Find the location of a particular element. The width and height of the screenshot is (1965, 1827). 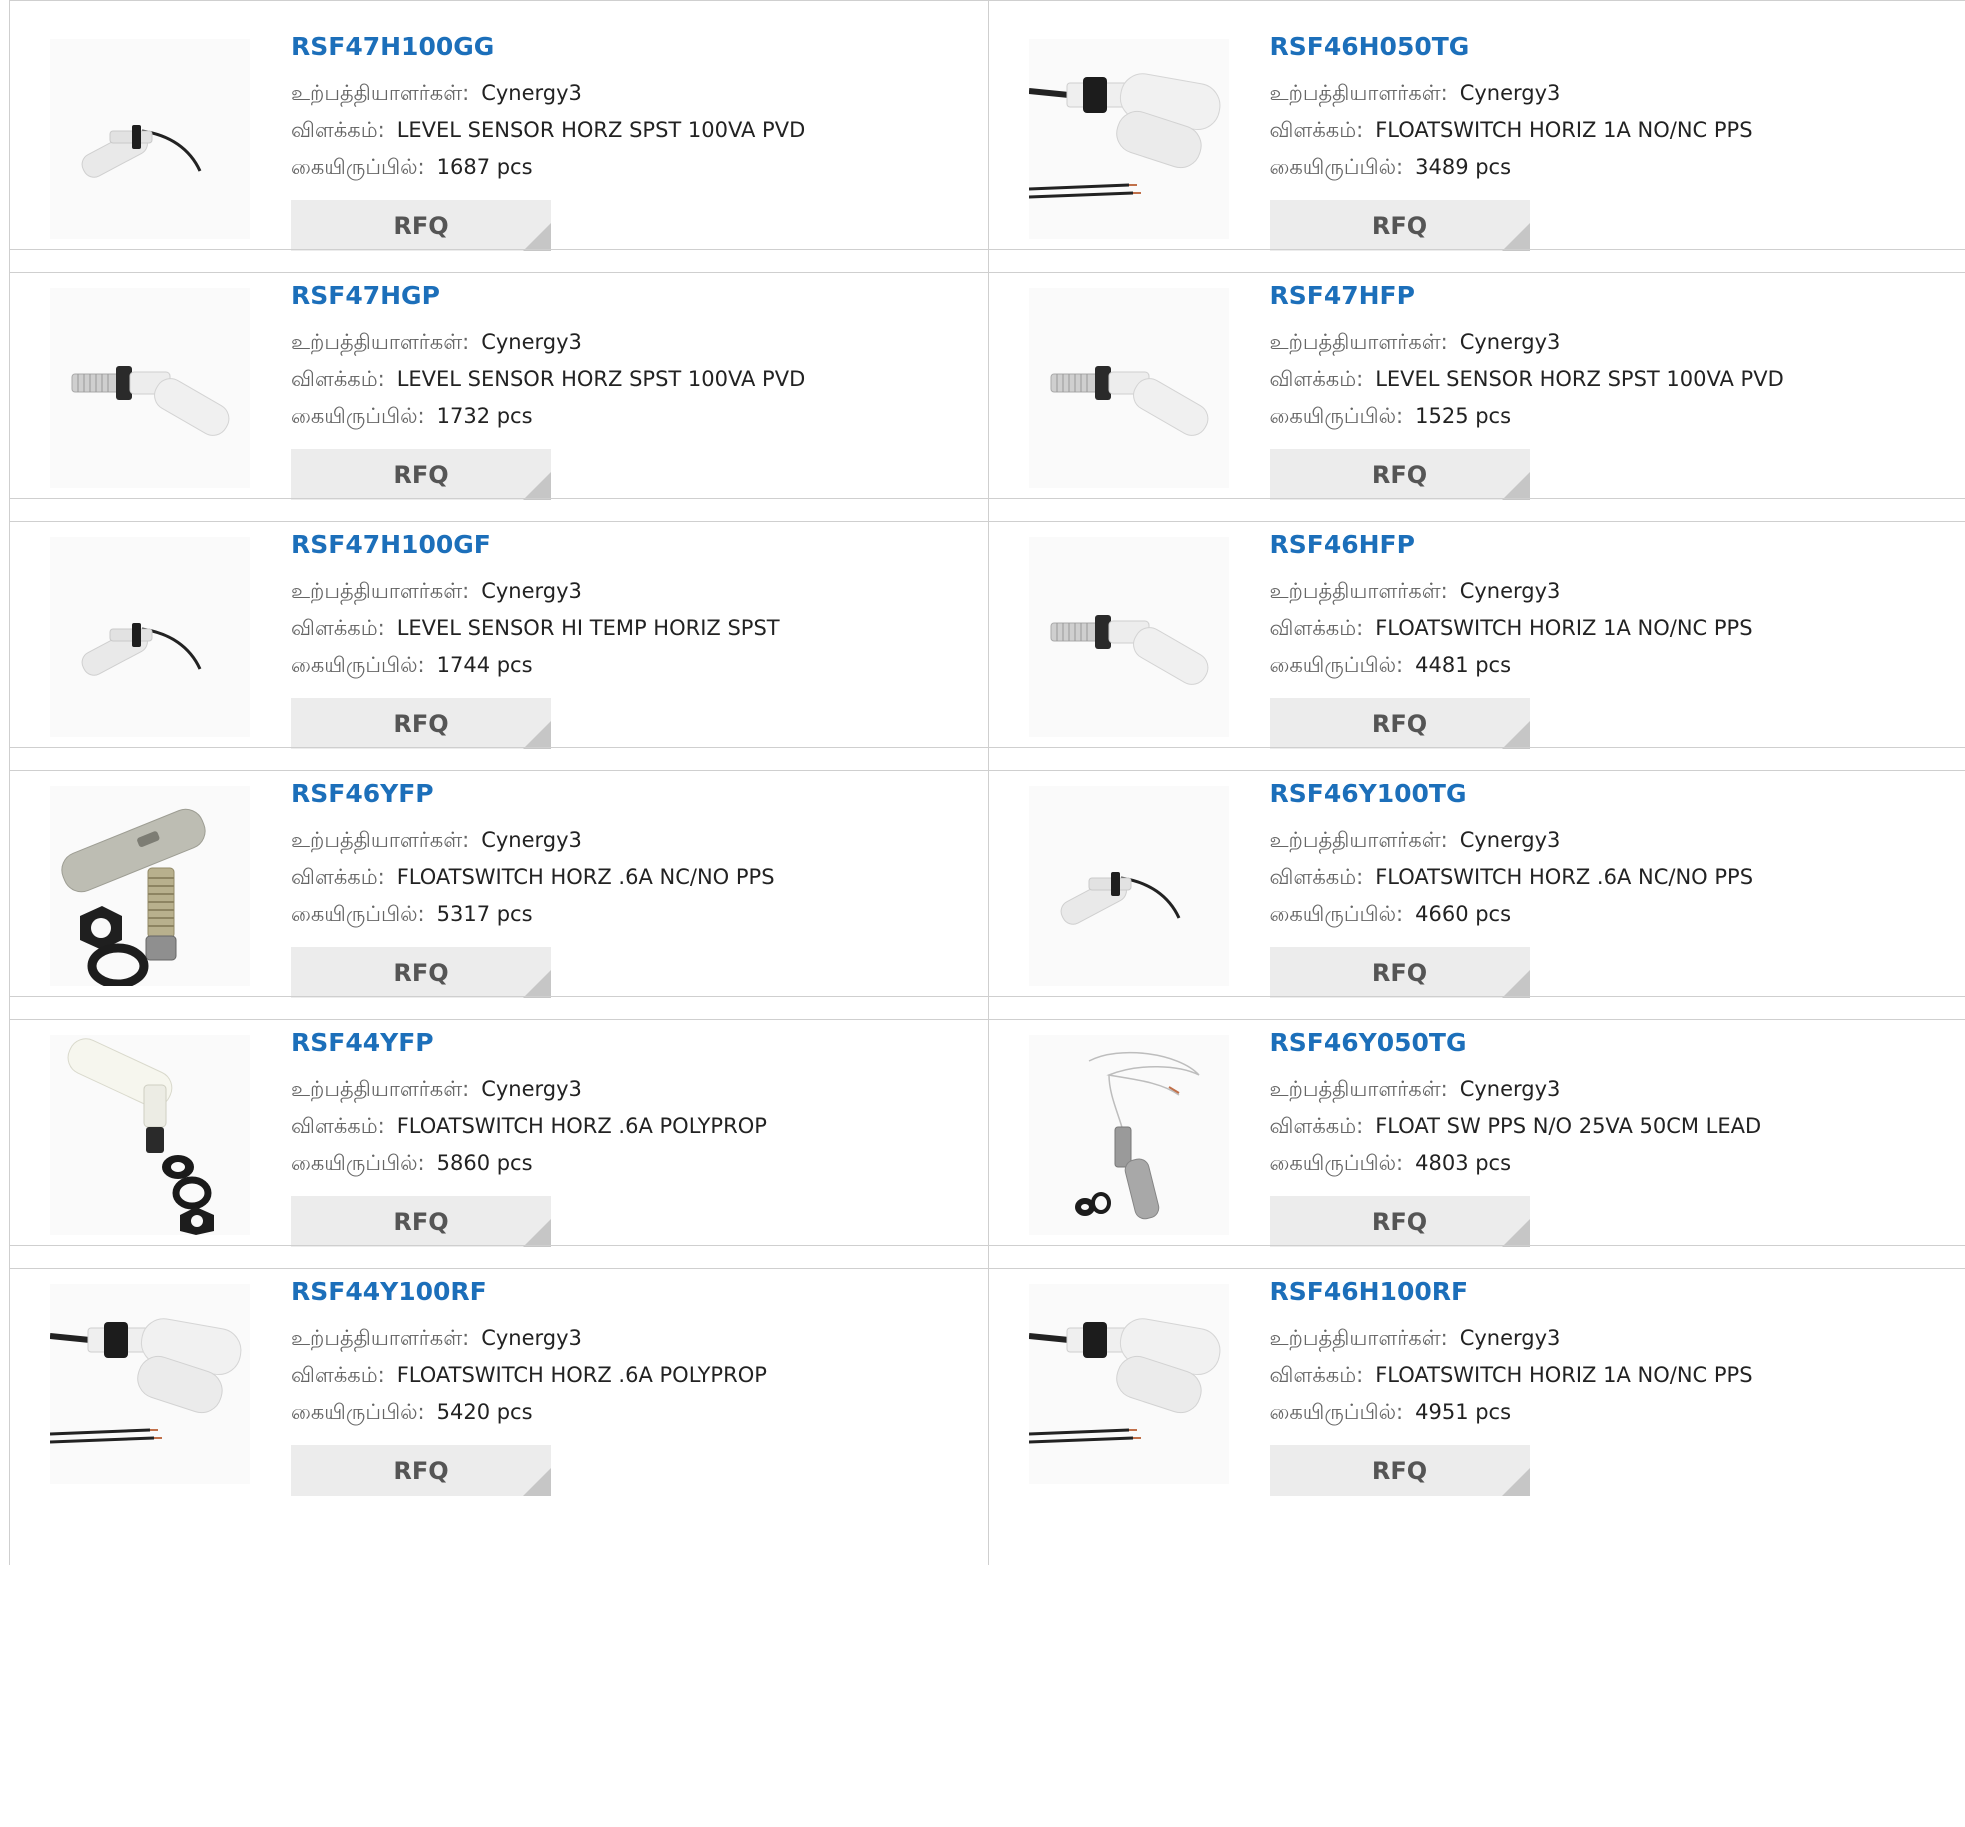

stock-line: கையிருப்பில்: 1687 pcs is located at coordinates (621, 167).